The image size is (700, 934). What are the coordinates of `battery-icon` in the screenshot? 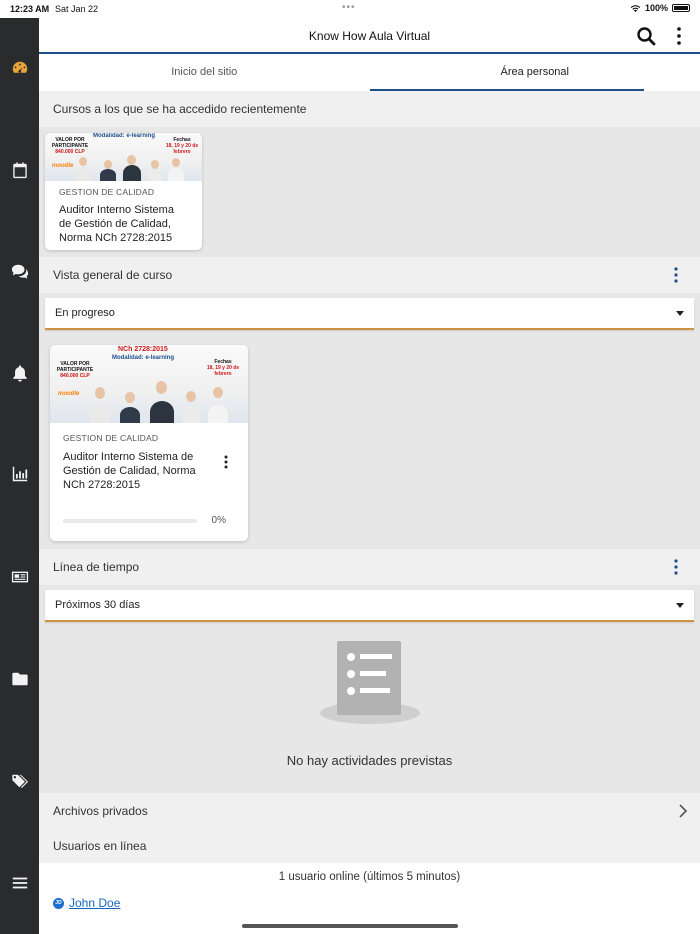 It's located at (681, 8).